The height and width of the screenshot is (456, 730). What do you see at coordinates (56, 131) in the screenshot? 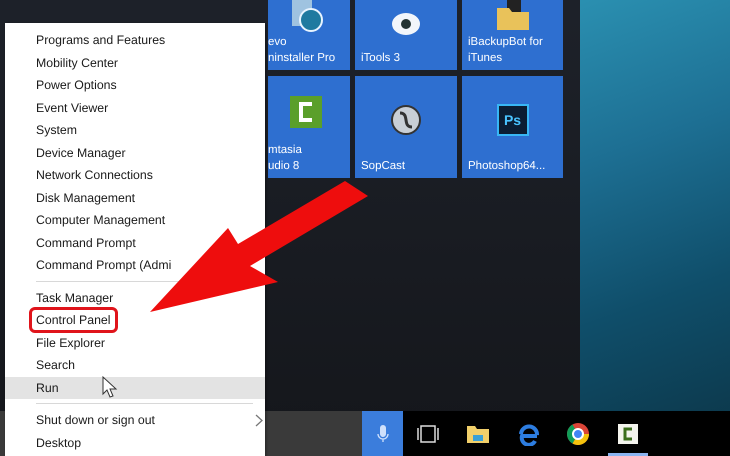
I see `menu-label: System` at bounding box center [56, 131].